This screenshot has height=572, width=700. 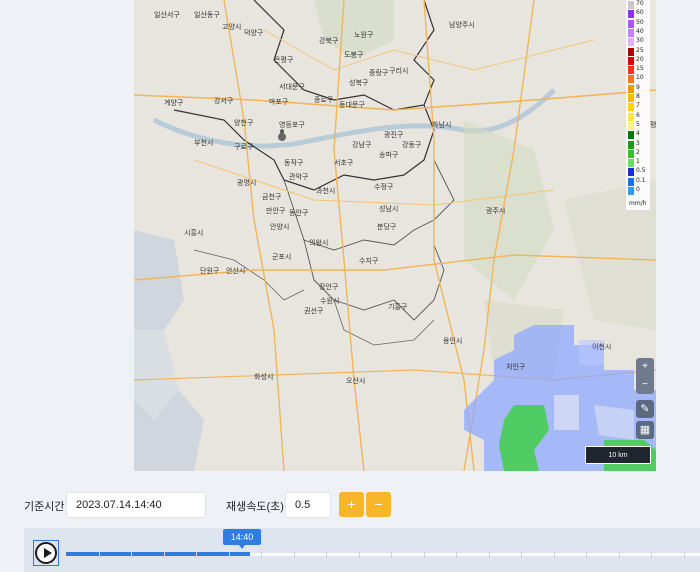 What do you see at coordinates (294, 163) in the screenshot?
I see `place-label: 동작구` at bounding box center [294, 163].